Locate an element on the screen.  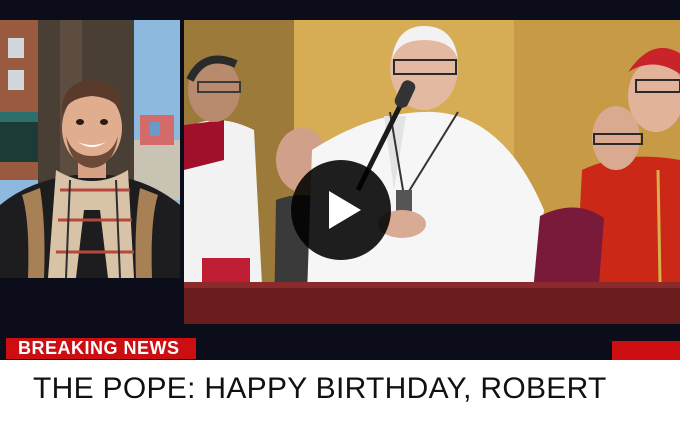
play-button is located at coordinates (341, 210).